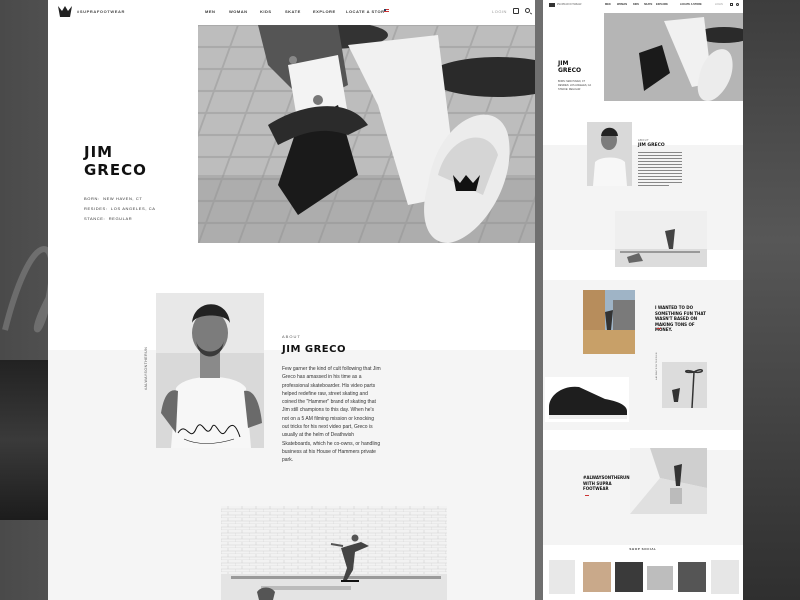 This screenshot has height=600, width=800. Describe the element at coordinates (662, 4) in the screenshot. I see `p2-nav-explore: EXPLORE` at that location.